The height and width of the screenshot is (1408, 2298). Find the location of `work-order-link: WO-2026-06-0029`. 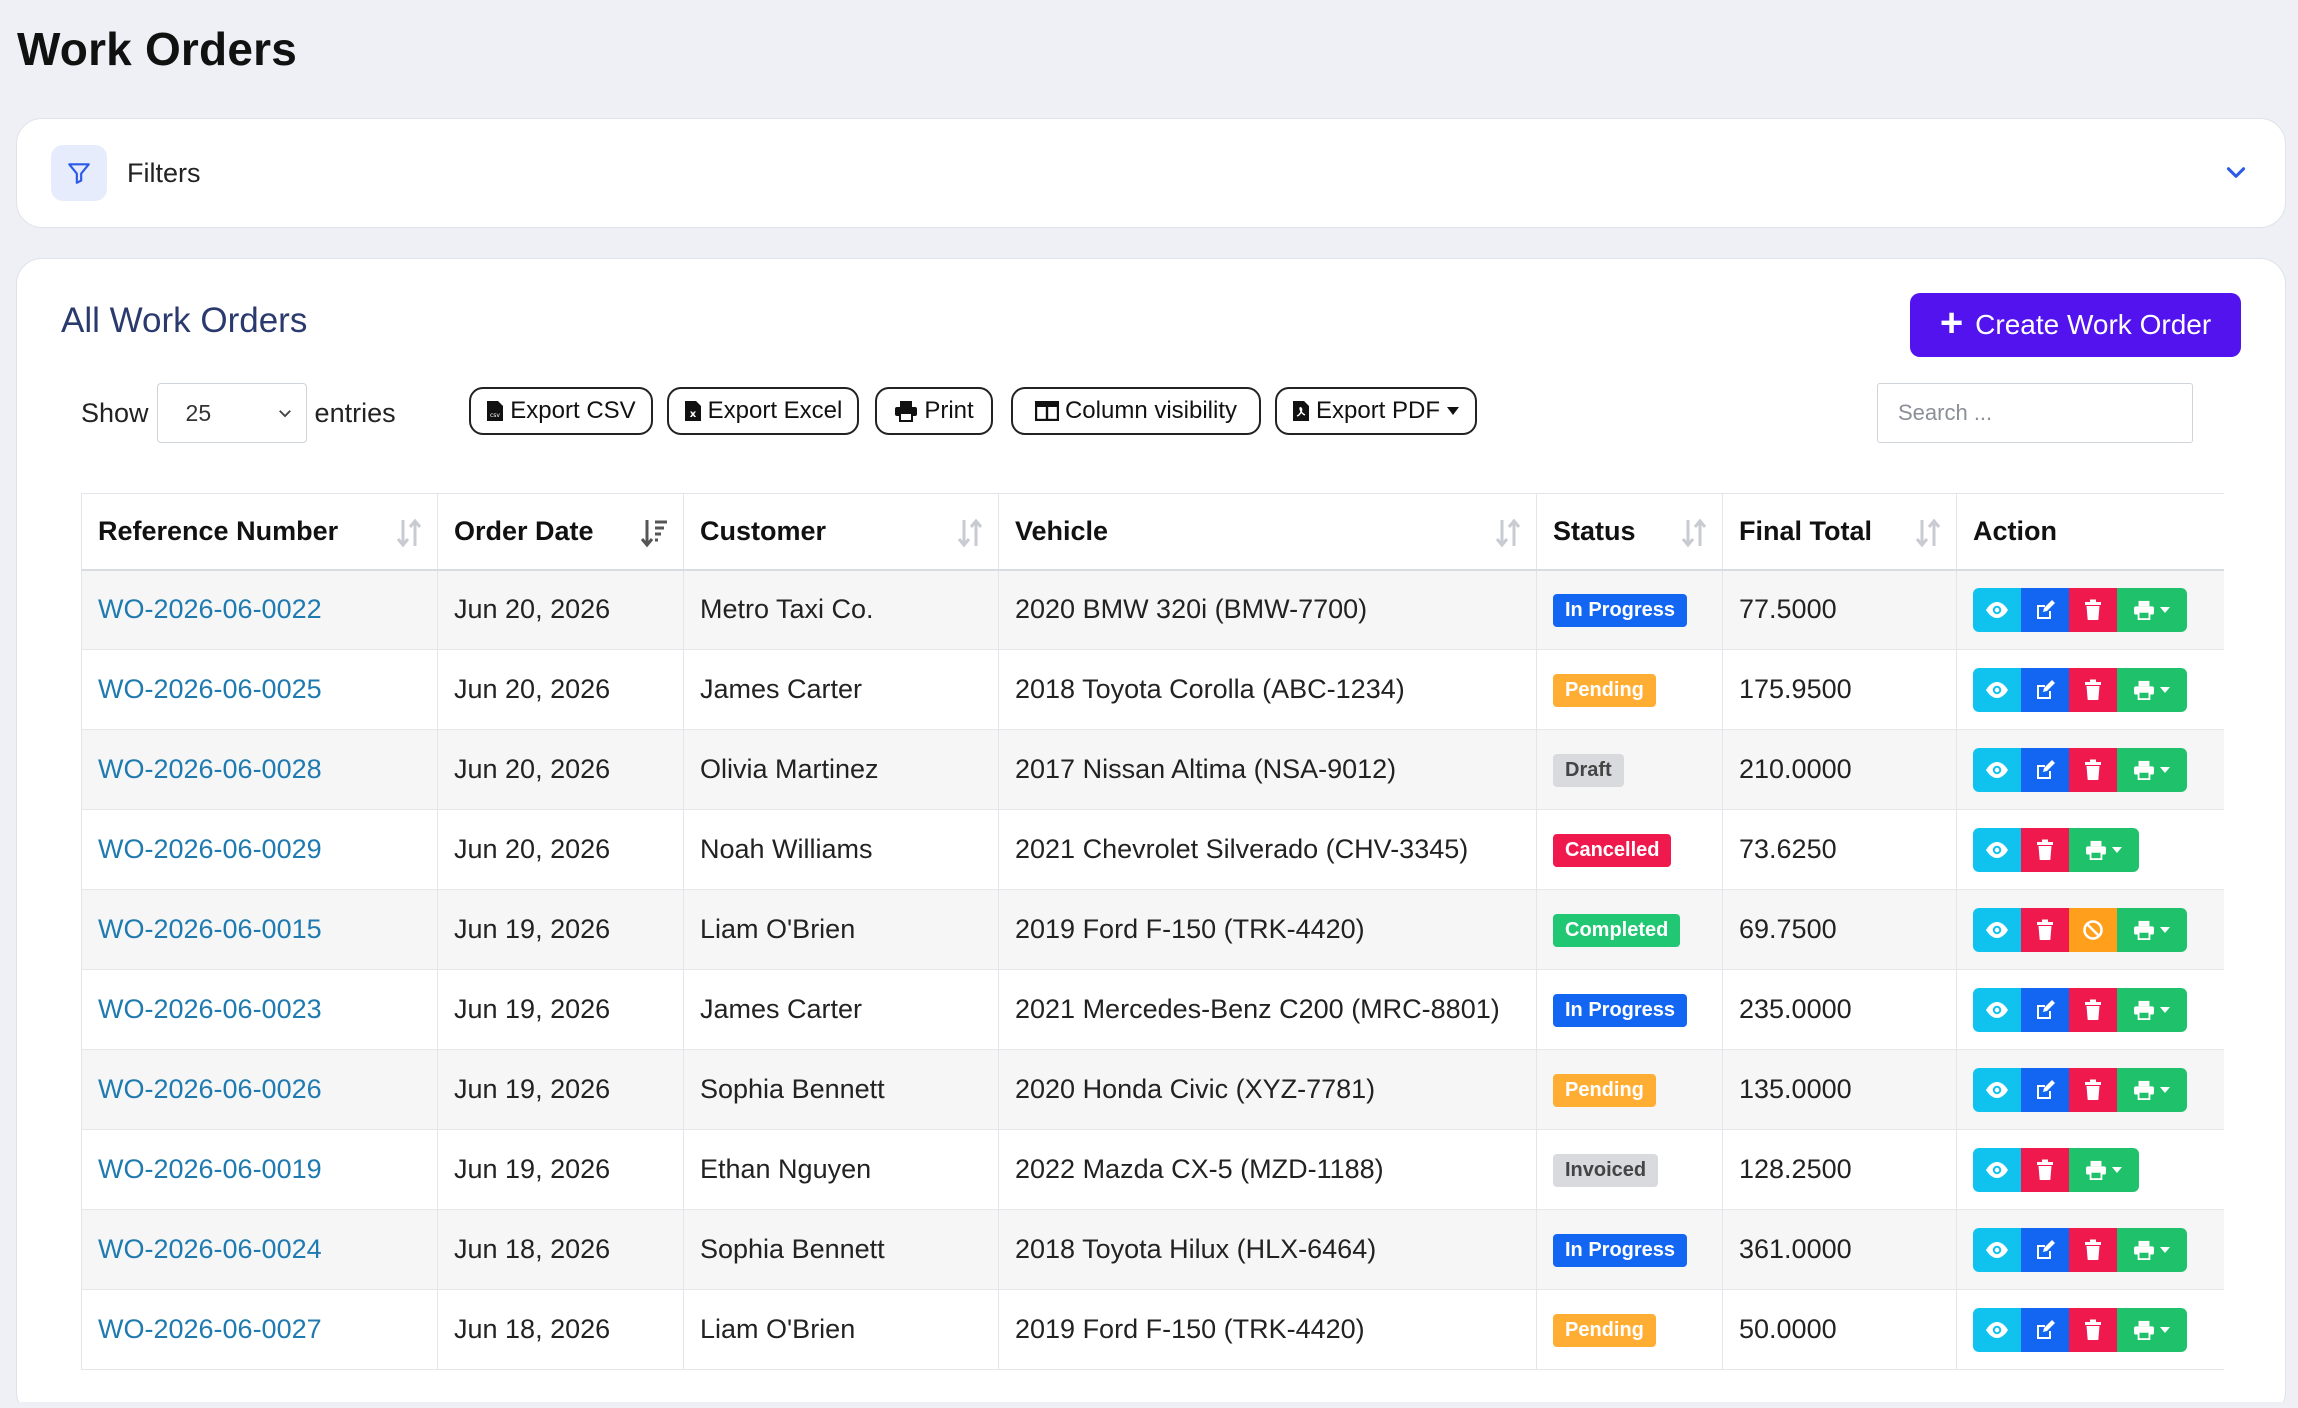

work-order-link: WO-2026-06-0029 is located at coordinates (210, 849).